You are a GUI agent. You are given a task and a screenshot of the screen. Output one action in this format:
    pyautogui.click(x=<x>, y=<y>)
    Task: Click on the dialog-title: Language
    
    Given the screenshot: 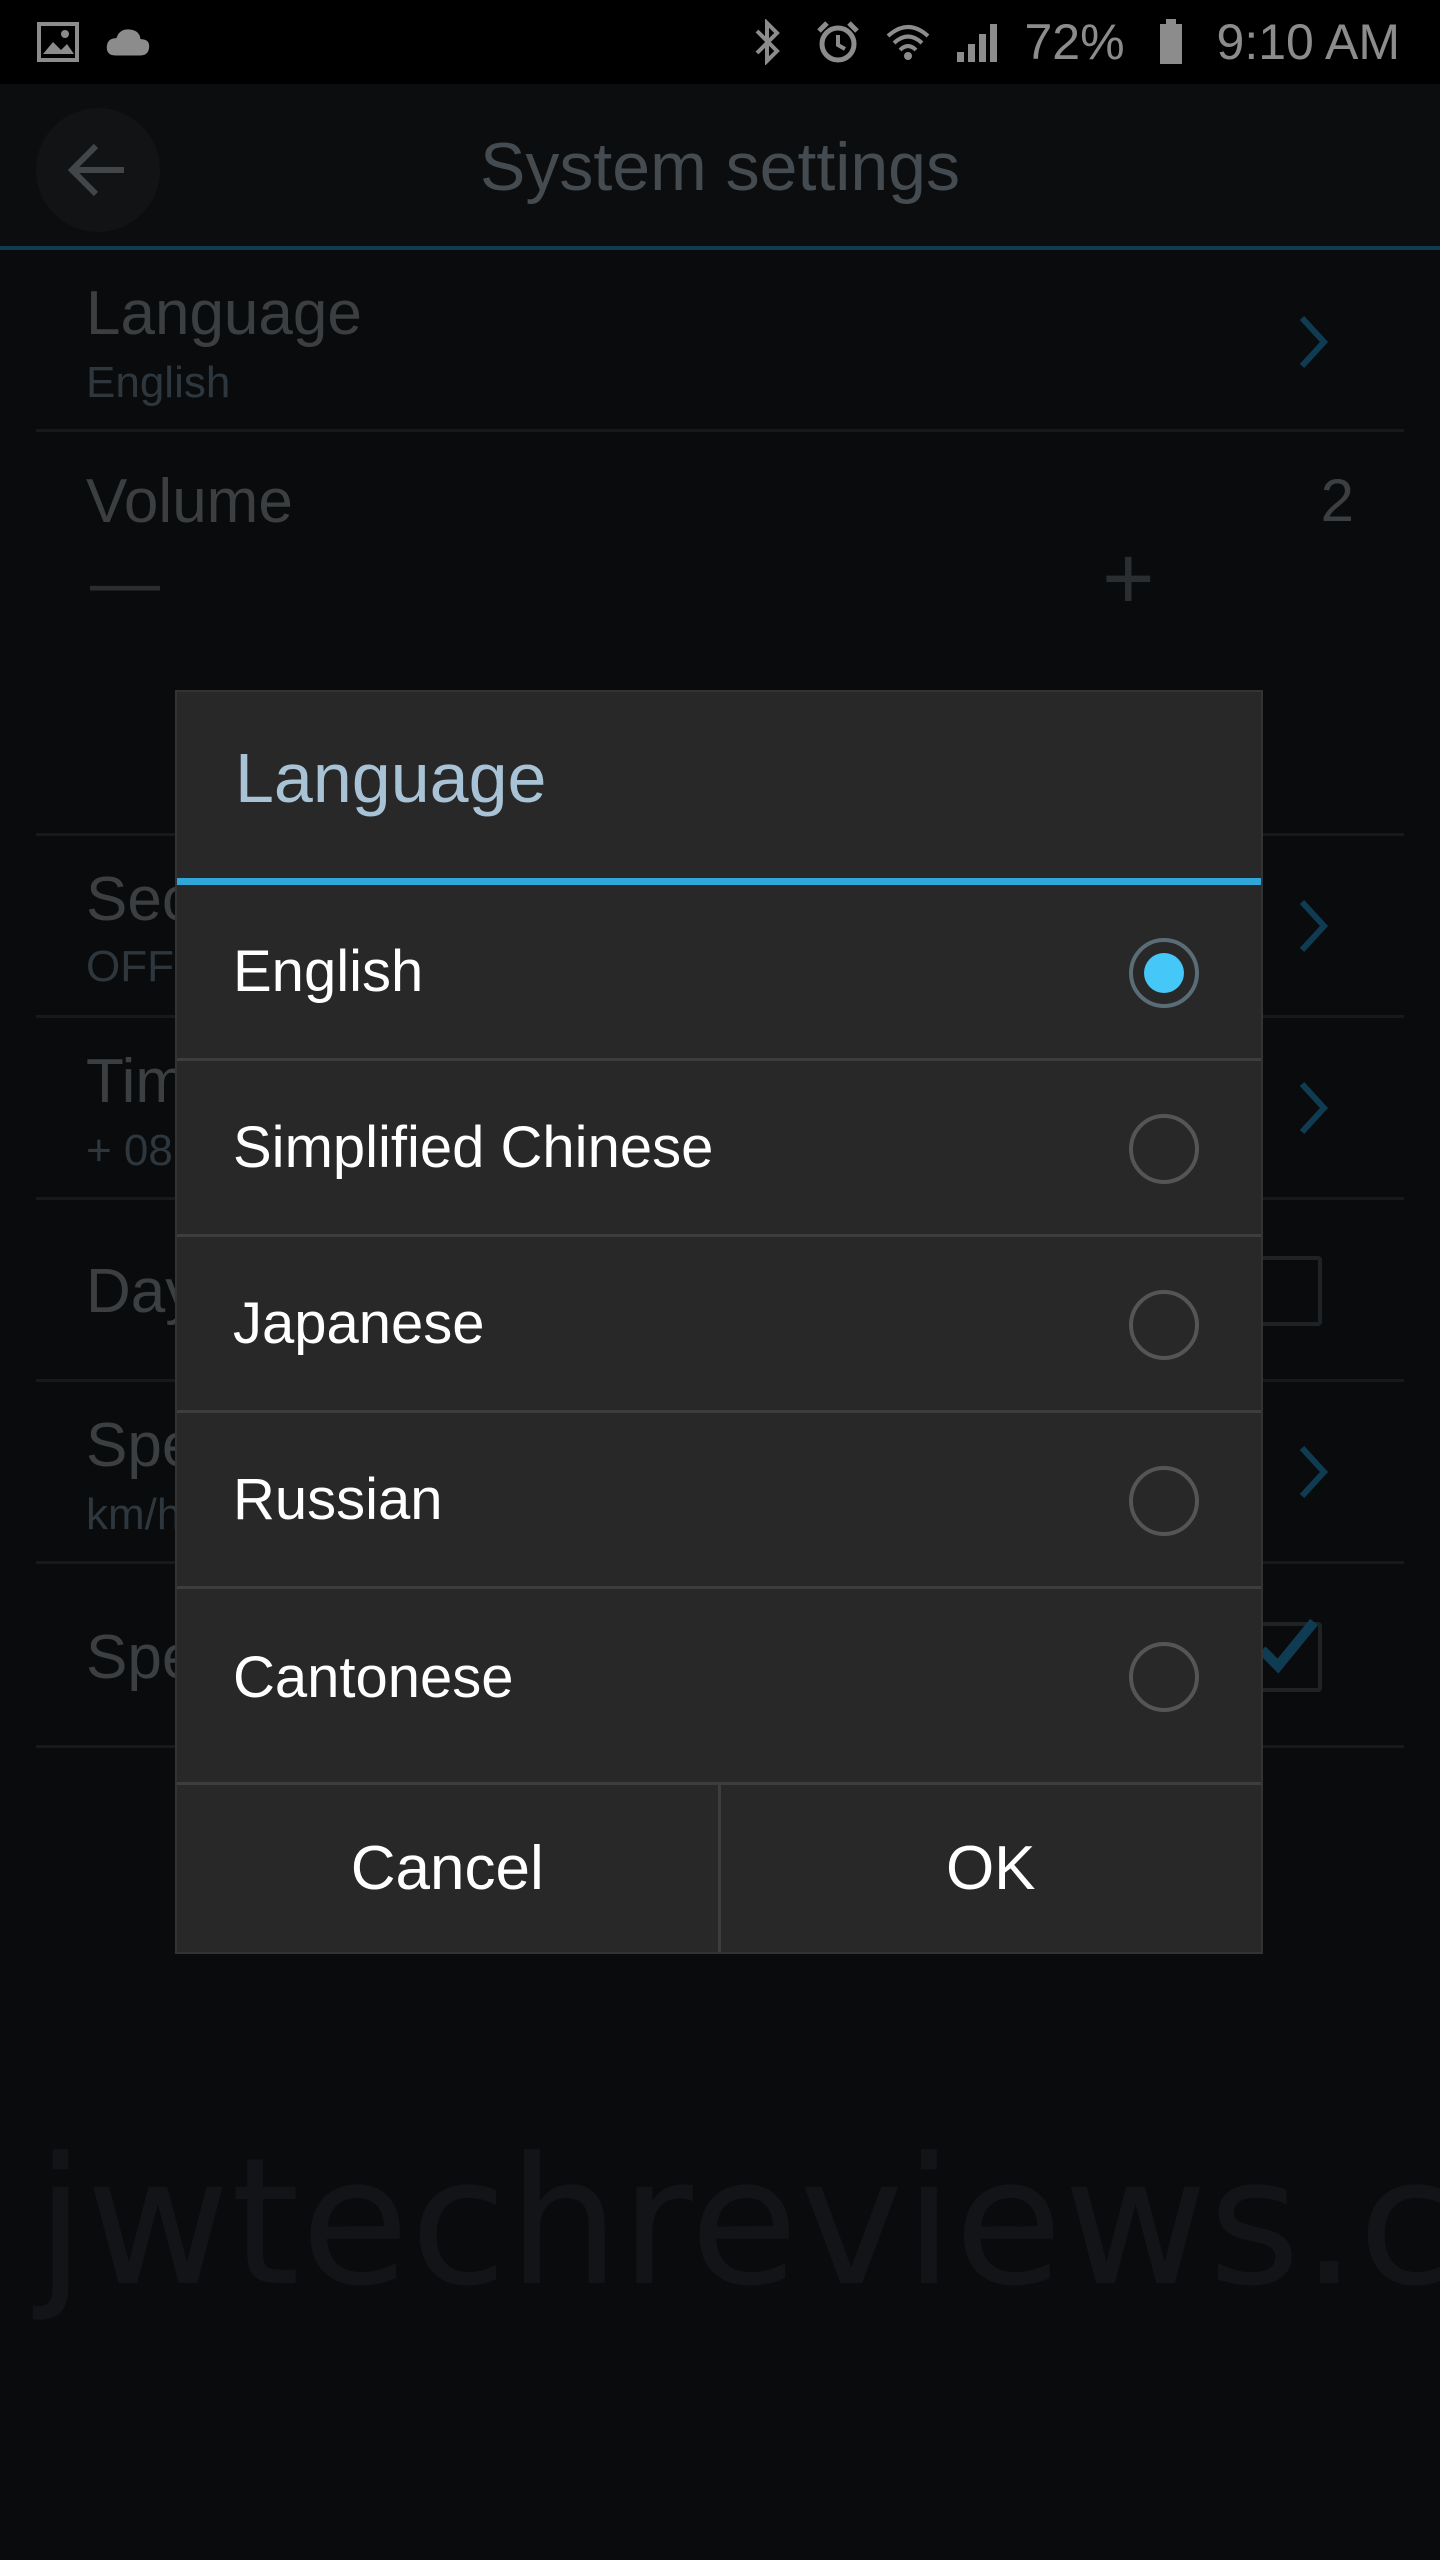 What is the action you would take?
    pyautogui.click(x=391, y=778)
    